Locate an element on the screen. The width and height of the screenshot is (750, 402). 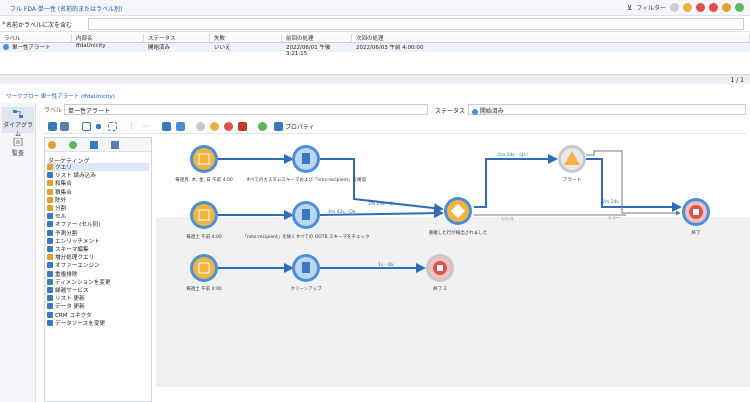
palette-item-label: 分割 is located at coordinates (61, 209).